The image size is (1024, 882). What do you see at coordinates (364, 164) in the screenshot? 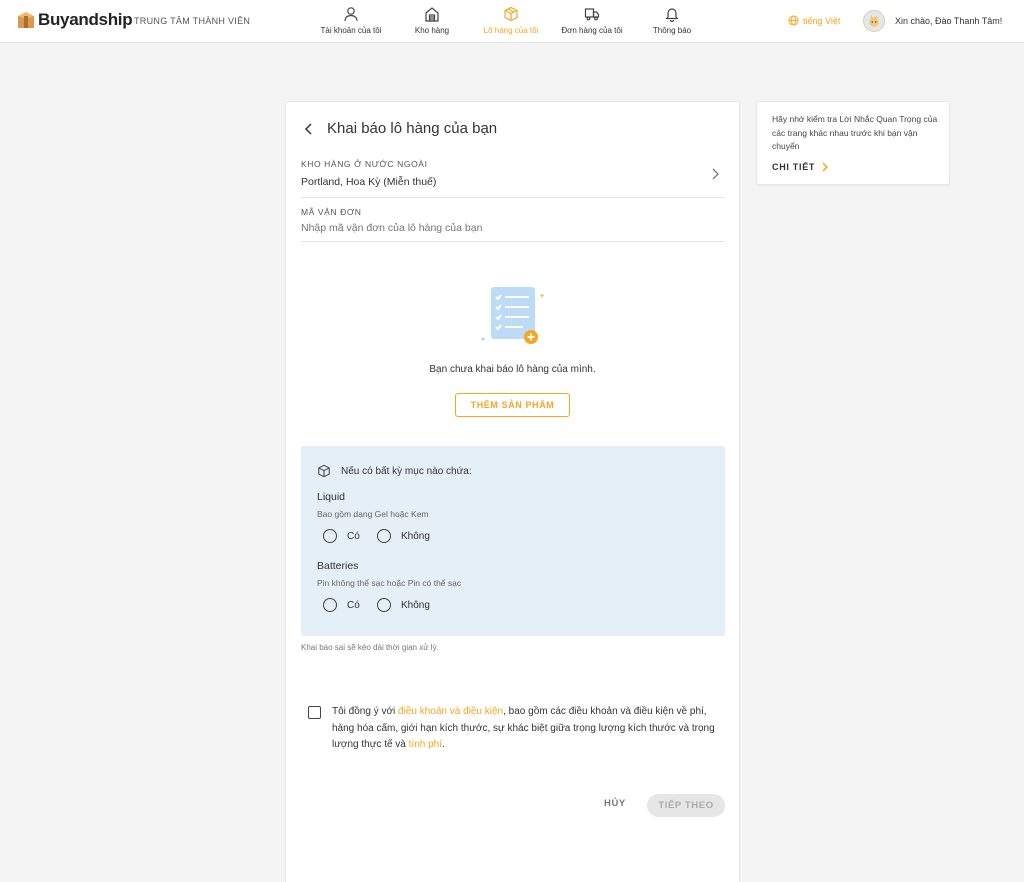
I see `warehouse-label: KHO HÀNG Ở NƯỚC NGOÀI` at bounding box center [364, 164].